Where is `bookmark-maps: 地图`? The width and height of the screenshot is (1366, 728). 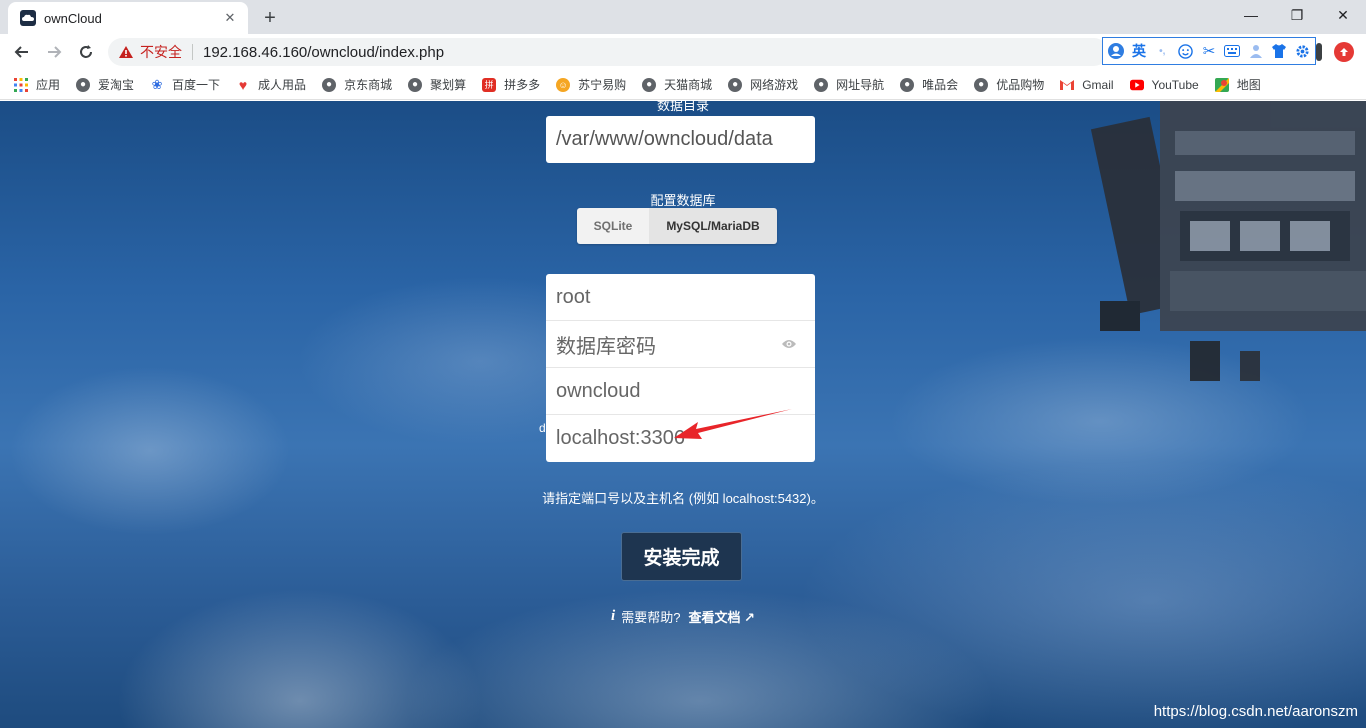 bookmark-maps: 地图 is located at coordinates (1237, 84).